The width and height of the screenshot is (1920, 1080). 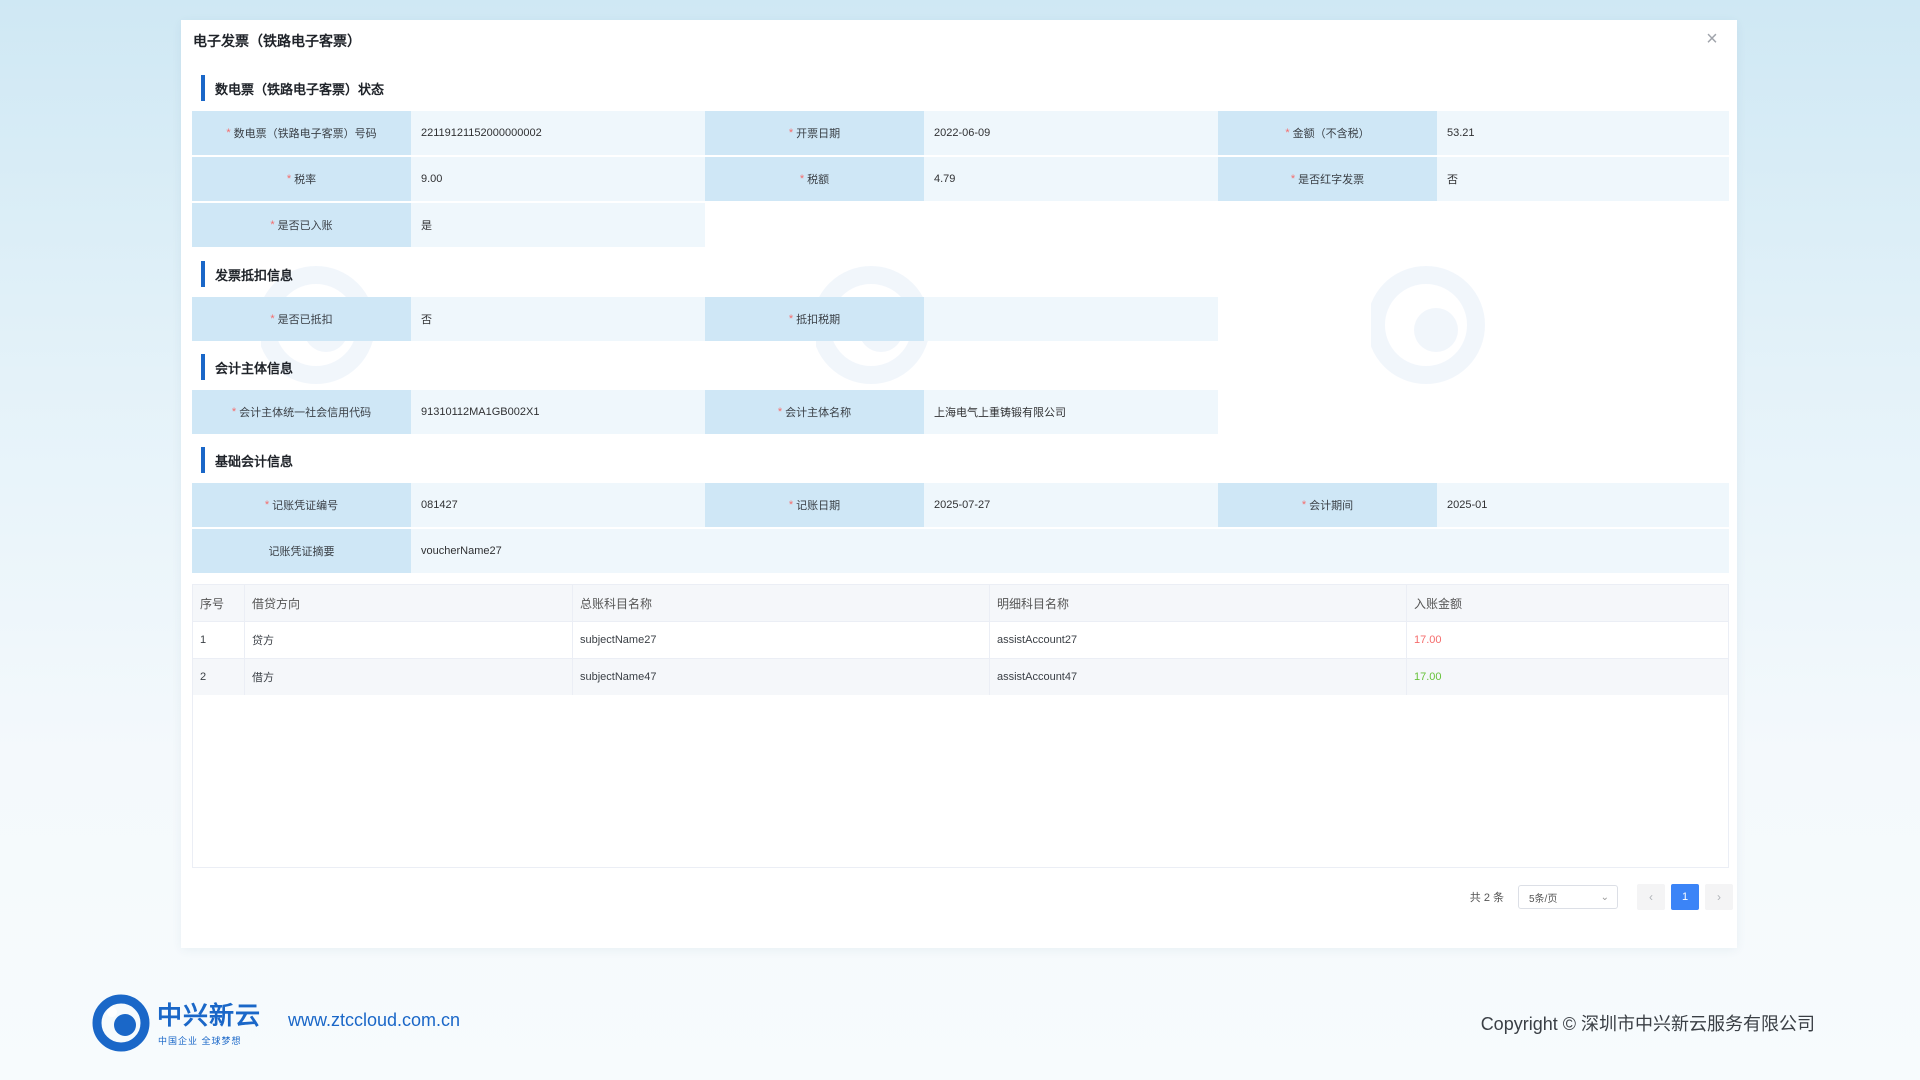 I want to click on red-invoice-label: * 是否红字发票, so click(x=1327, y=179).